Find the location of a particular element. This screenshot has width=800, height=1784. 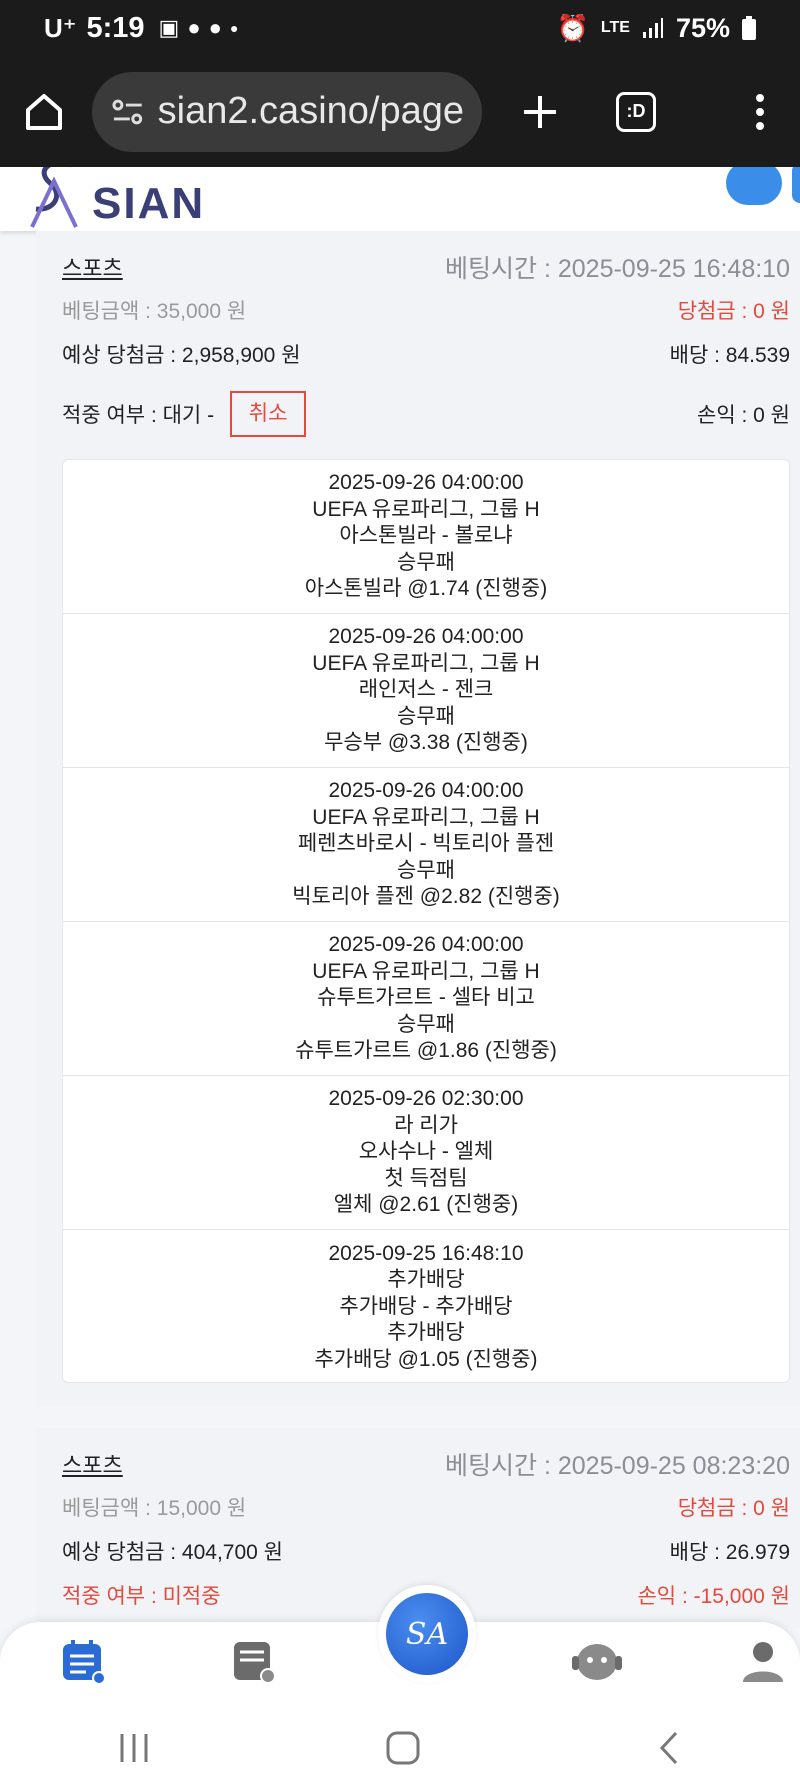

match-teams: 래인저스 - 젠크 is located at coordinates (426, 690).